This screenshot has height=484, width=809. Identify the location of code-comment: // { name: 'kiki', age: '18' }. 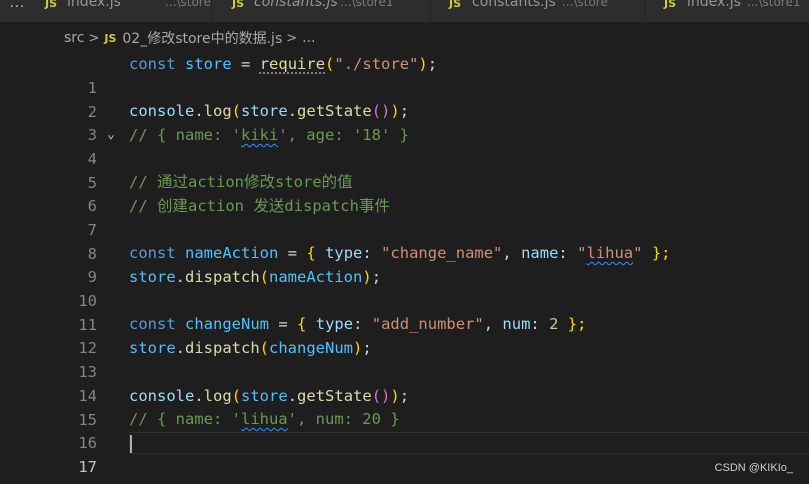
(269, 135).